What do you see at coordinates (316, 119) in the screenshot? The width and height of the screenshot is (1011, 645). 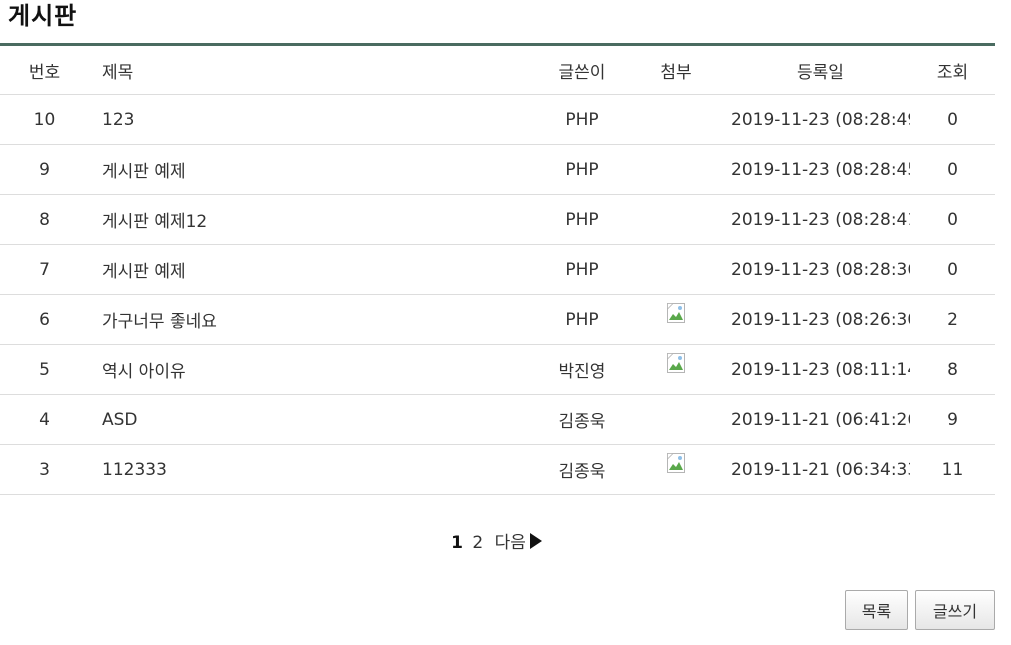 I see `row-title-cell: 123` at bounding box center [316, 119].